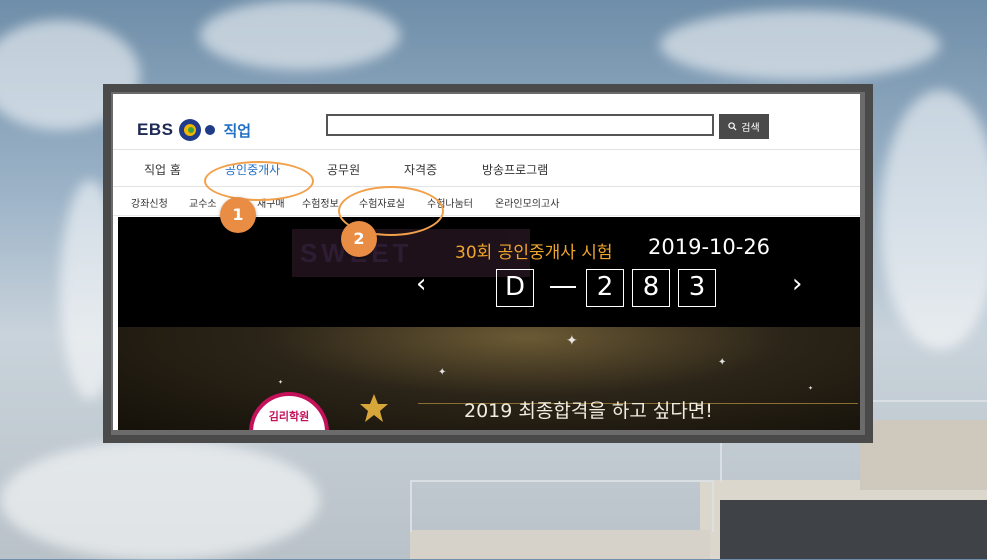 The height and width of the screenshot is (560, 987). What do you see at coordinates (359, 239) in the screenshot?
I see `step-marker-2: 2` at bounding box center [359, 239].